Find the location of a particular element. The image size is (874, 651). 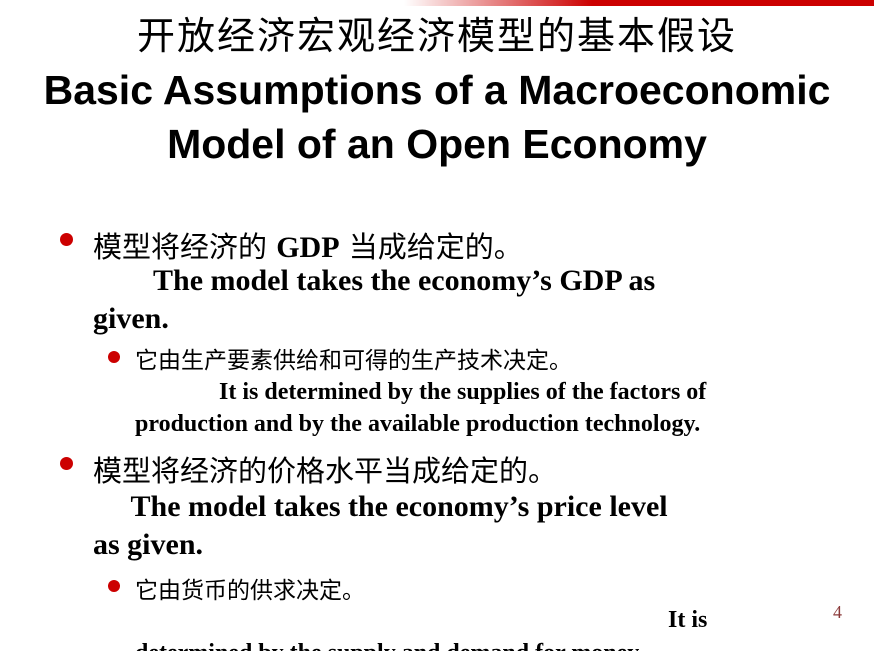

sub-bullet-2-english-line-1: It is is located at coordinates (688, 620).